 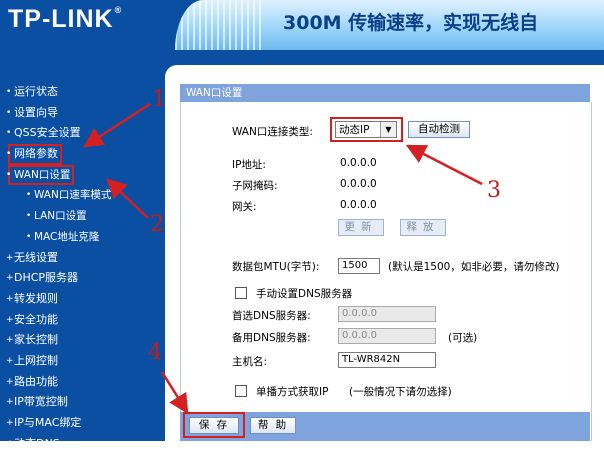 What do you see at coordinates (36, 112) in the screenshot?
I see `sidebar-item-label: 设置向导` at bounding box center [36, 112].